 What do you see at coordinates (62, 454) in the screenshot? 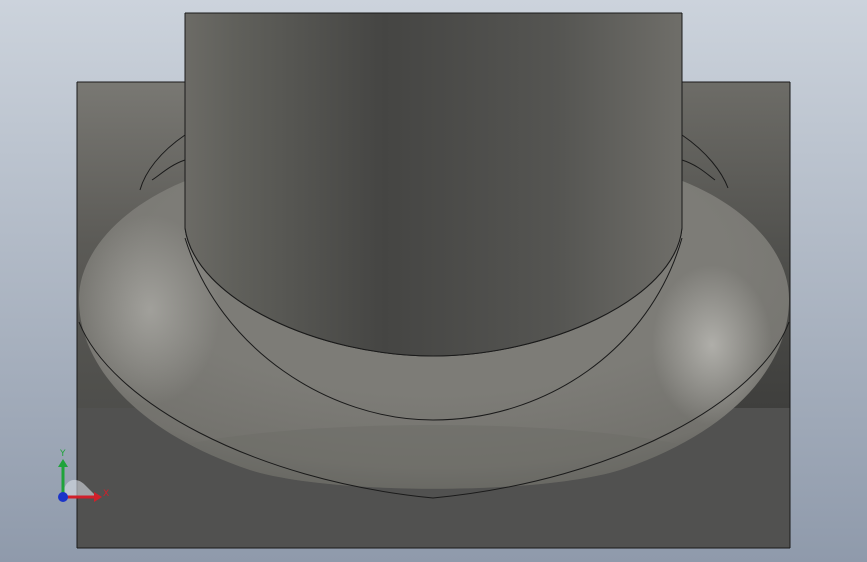
I see `y-axis-label: Y` at bounding box center [62, 454].